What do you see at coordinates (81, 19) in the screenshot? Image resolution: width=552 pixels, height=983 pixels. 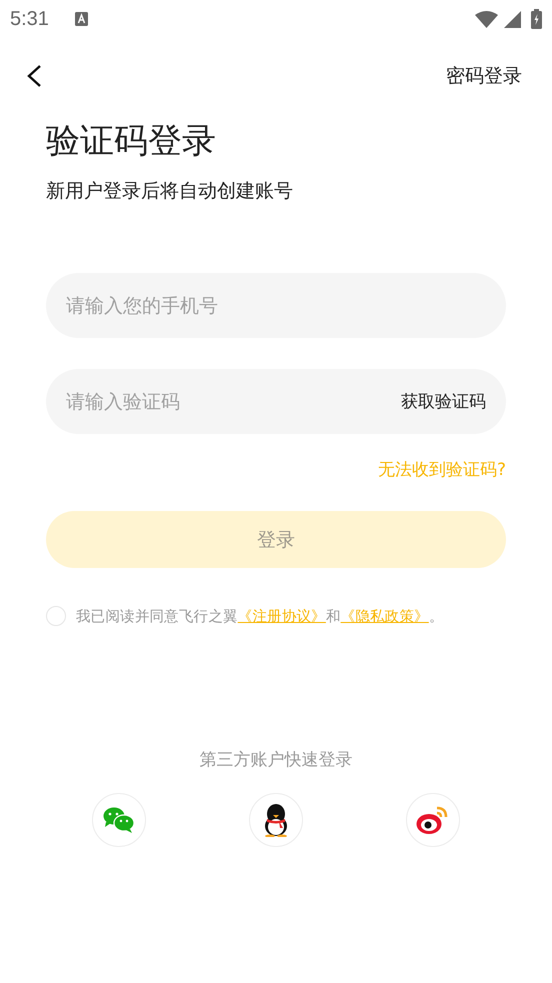 I see `keyboard-icon` at bounding box center [81, 19].